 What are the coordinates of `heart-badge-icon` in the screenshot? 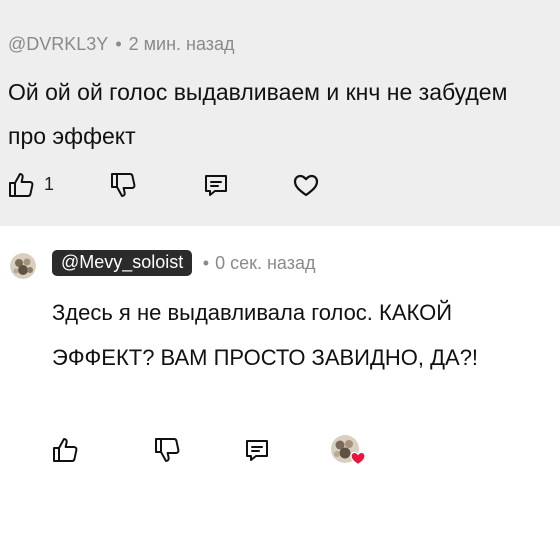 It's located at (358, 458).